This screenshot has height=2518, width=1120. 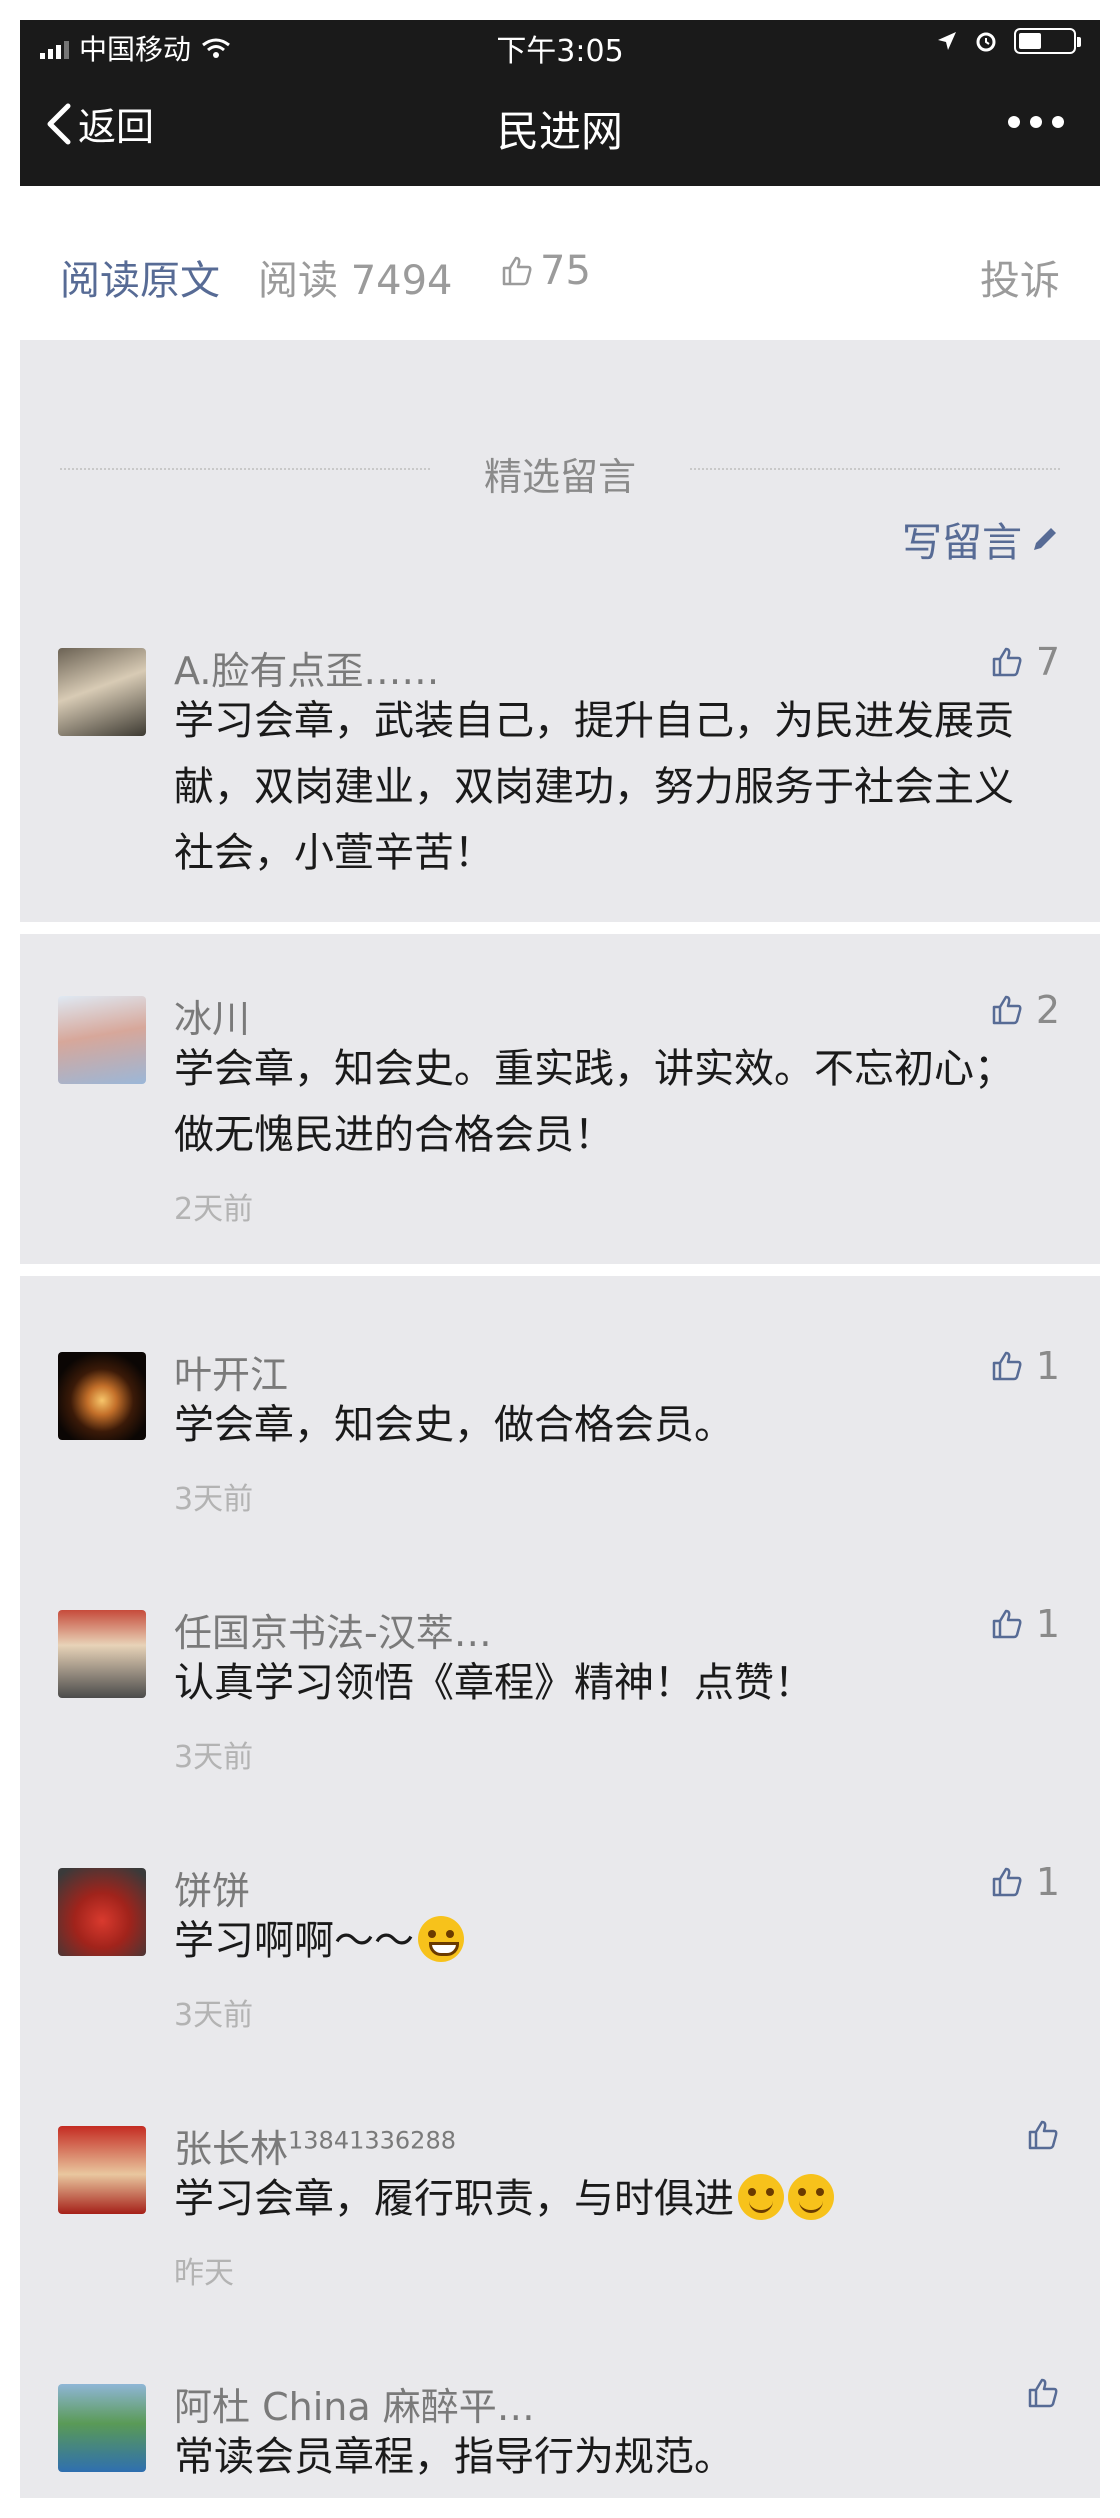 What do you see at coordinates (559, 477) in the screenshot?
I see `section-title: 精选留言` at bounding box center [559, 477].